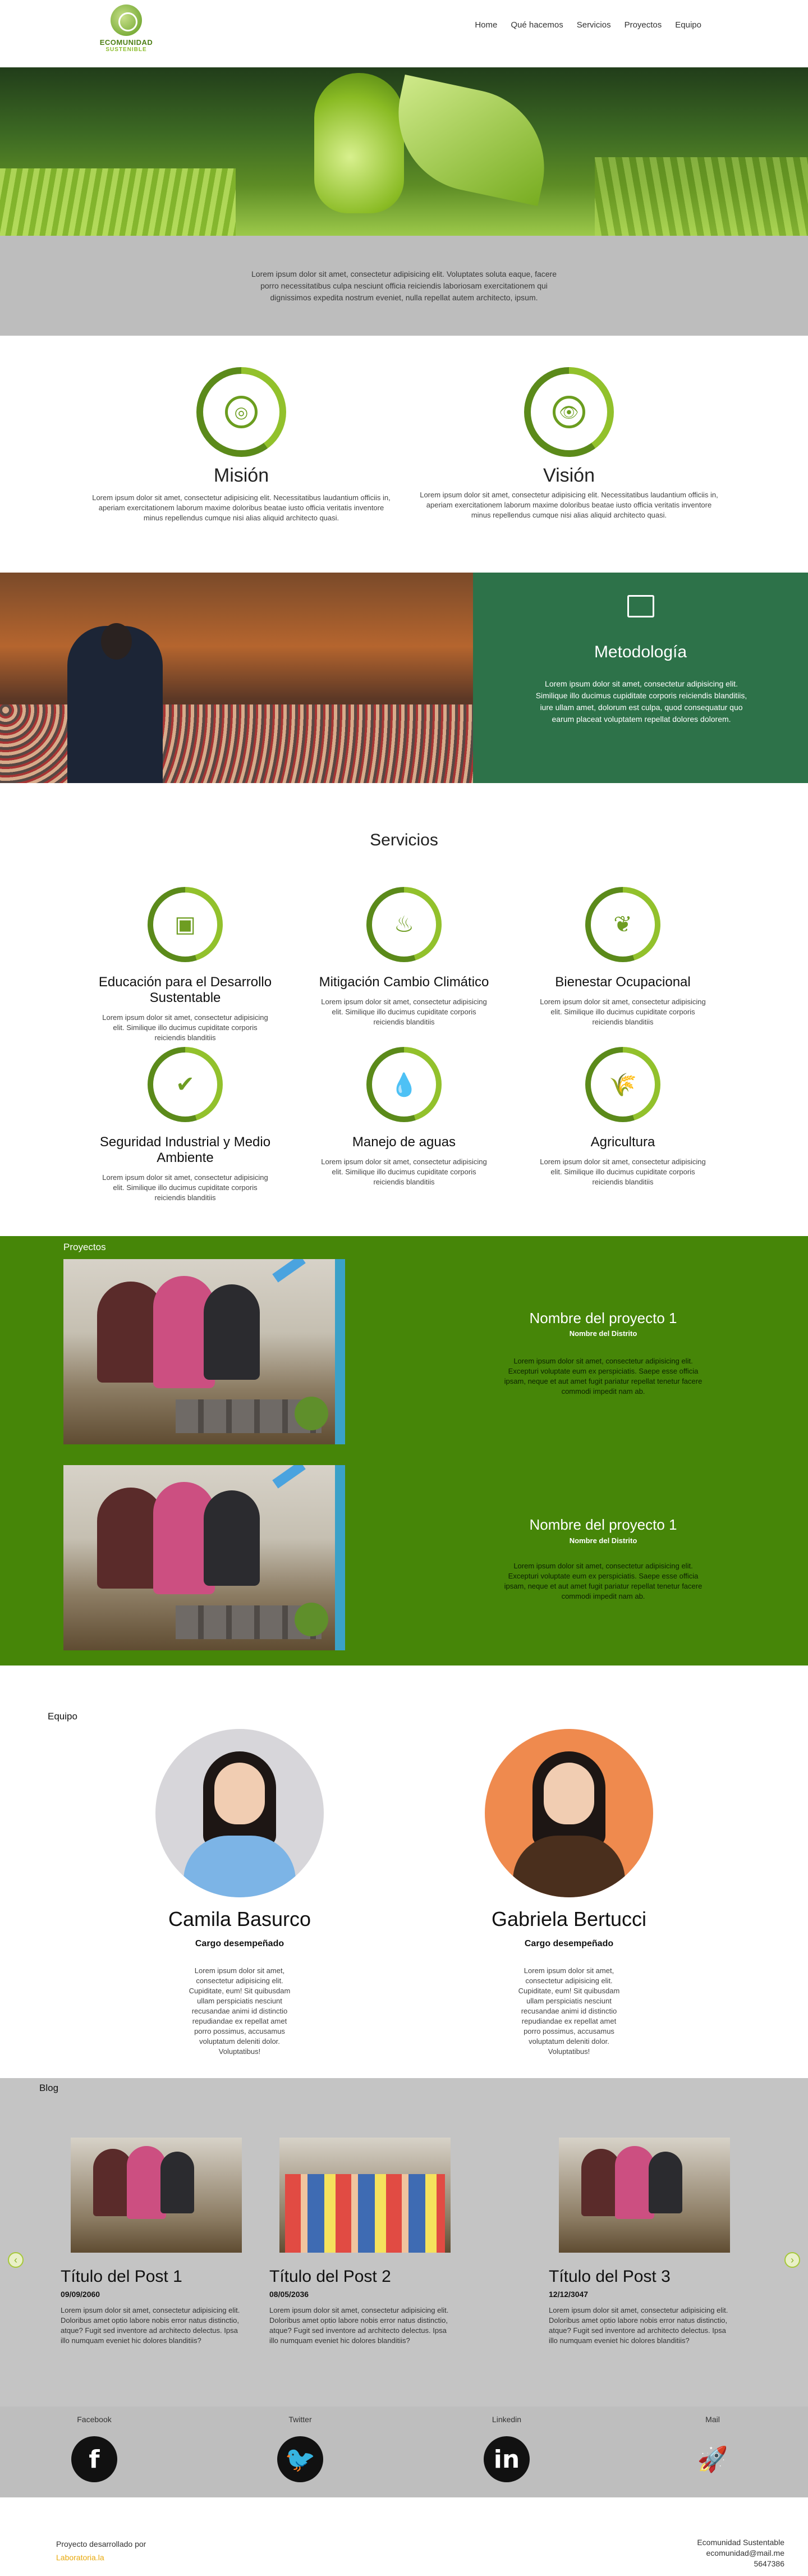  Describe the element at coordinates (94, 2459) in the screenshot. I see `facebook-icon: f` at that location.